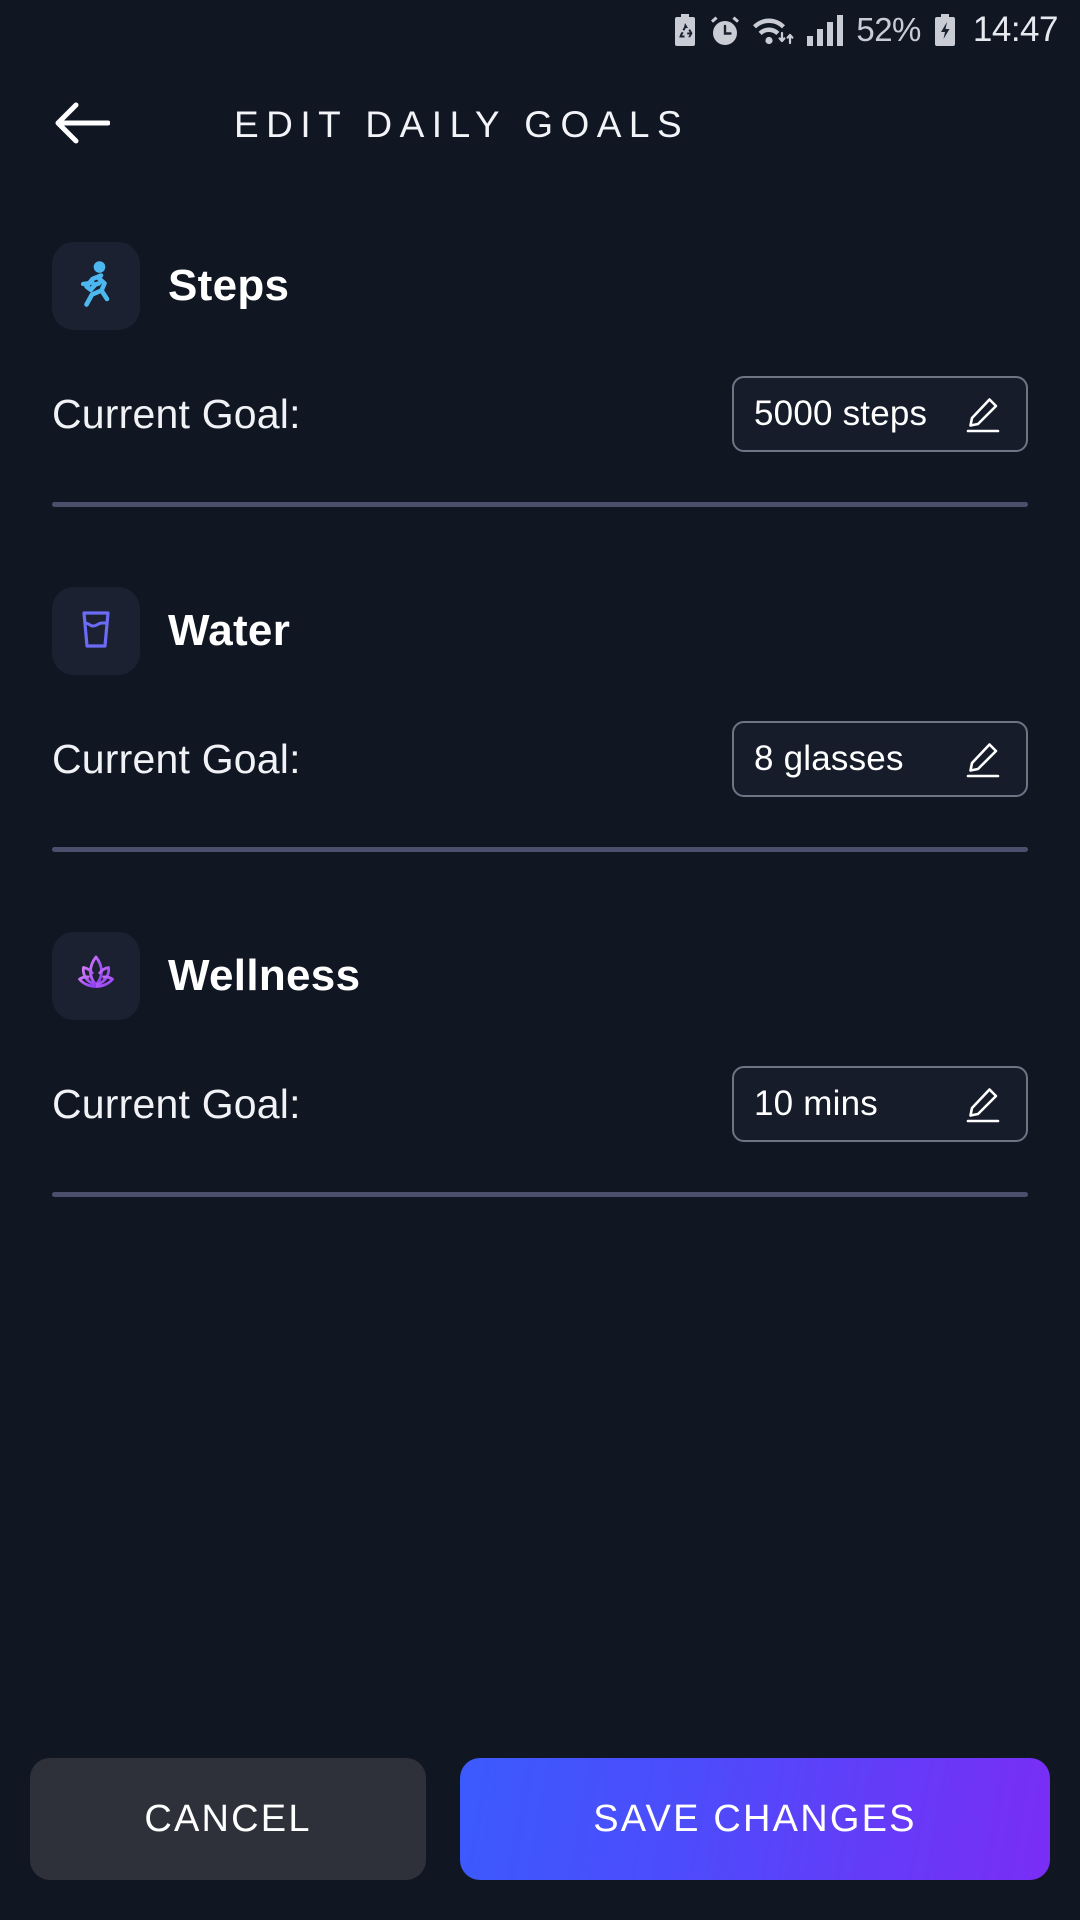 The image size is (1080, 1920). What do you see at coordinates (540, 374) in the screenshot?
I see `goal-section-steps: Steps Current Goal: 5000 steps` at bounding box center [540, 374].